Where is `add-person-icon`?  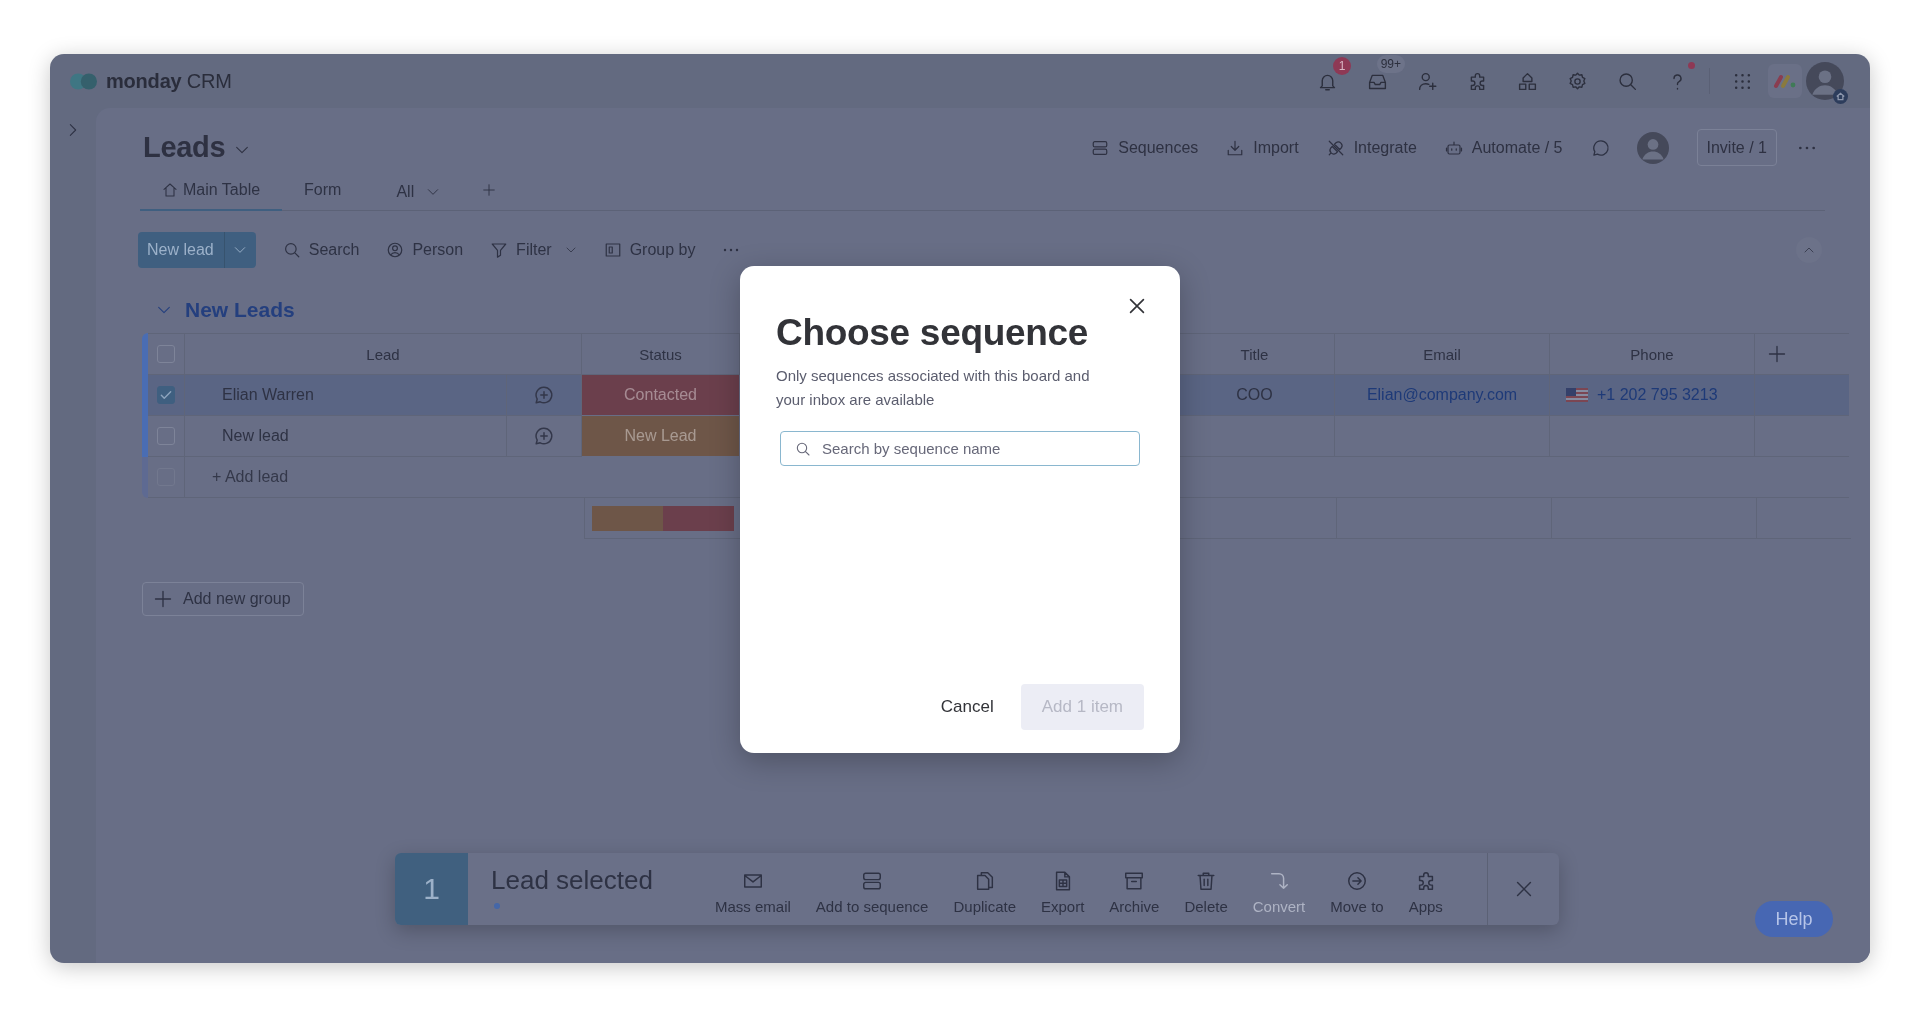
add-person-icon is located at coordinates (1427, 81).